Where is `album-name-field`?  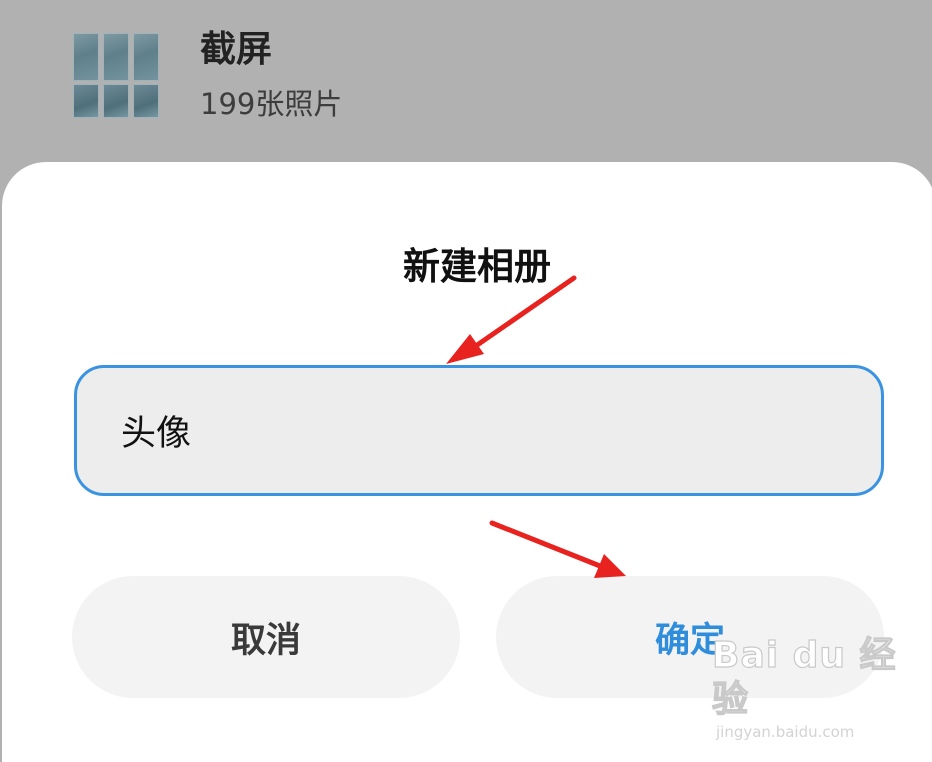 album-name-field is located at coordinates (479, 430).